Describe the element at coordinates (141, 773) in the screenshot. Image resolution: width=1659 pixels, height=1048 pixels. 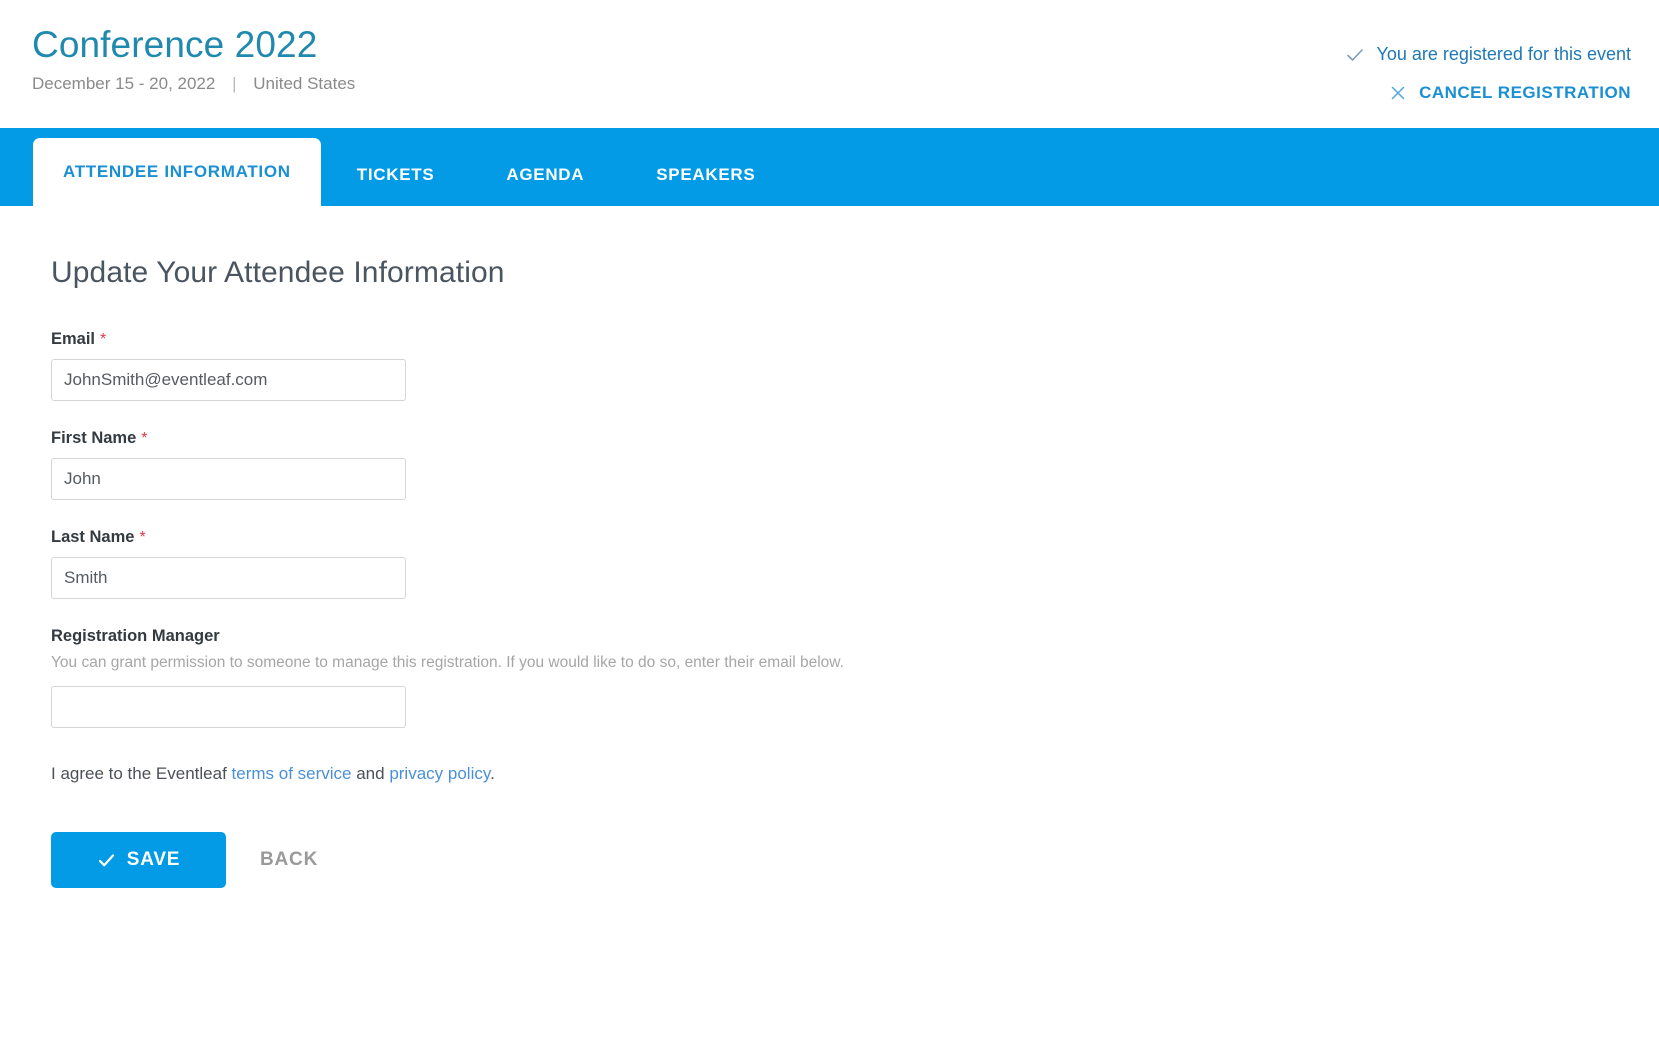
I see `agreement-prefix: I agree to the Eventleaf` at that location.